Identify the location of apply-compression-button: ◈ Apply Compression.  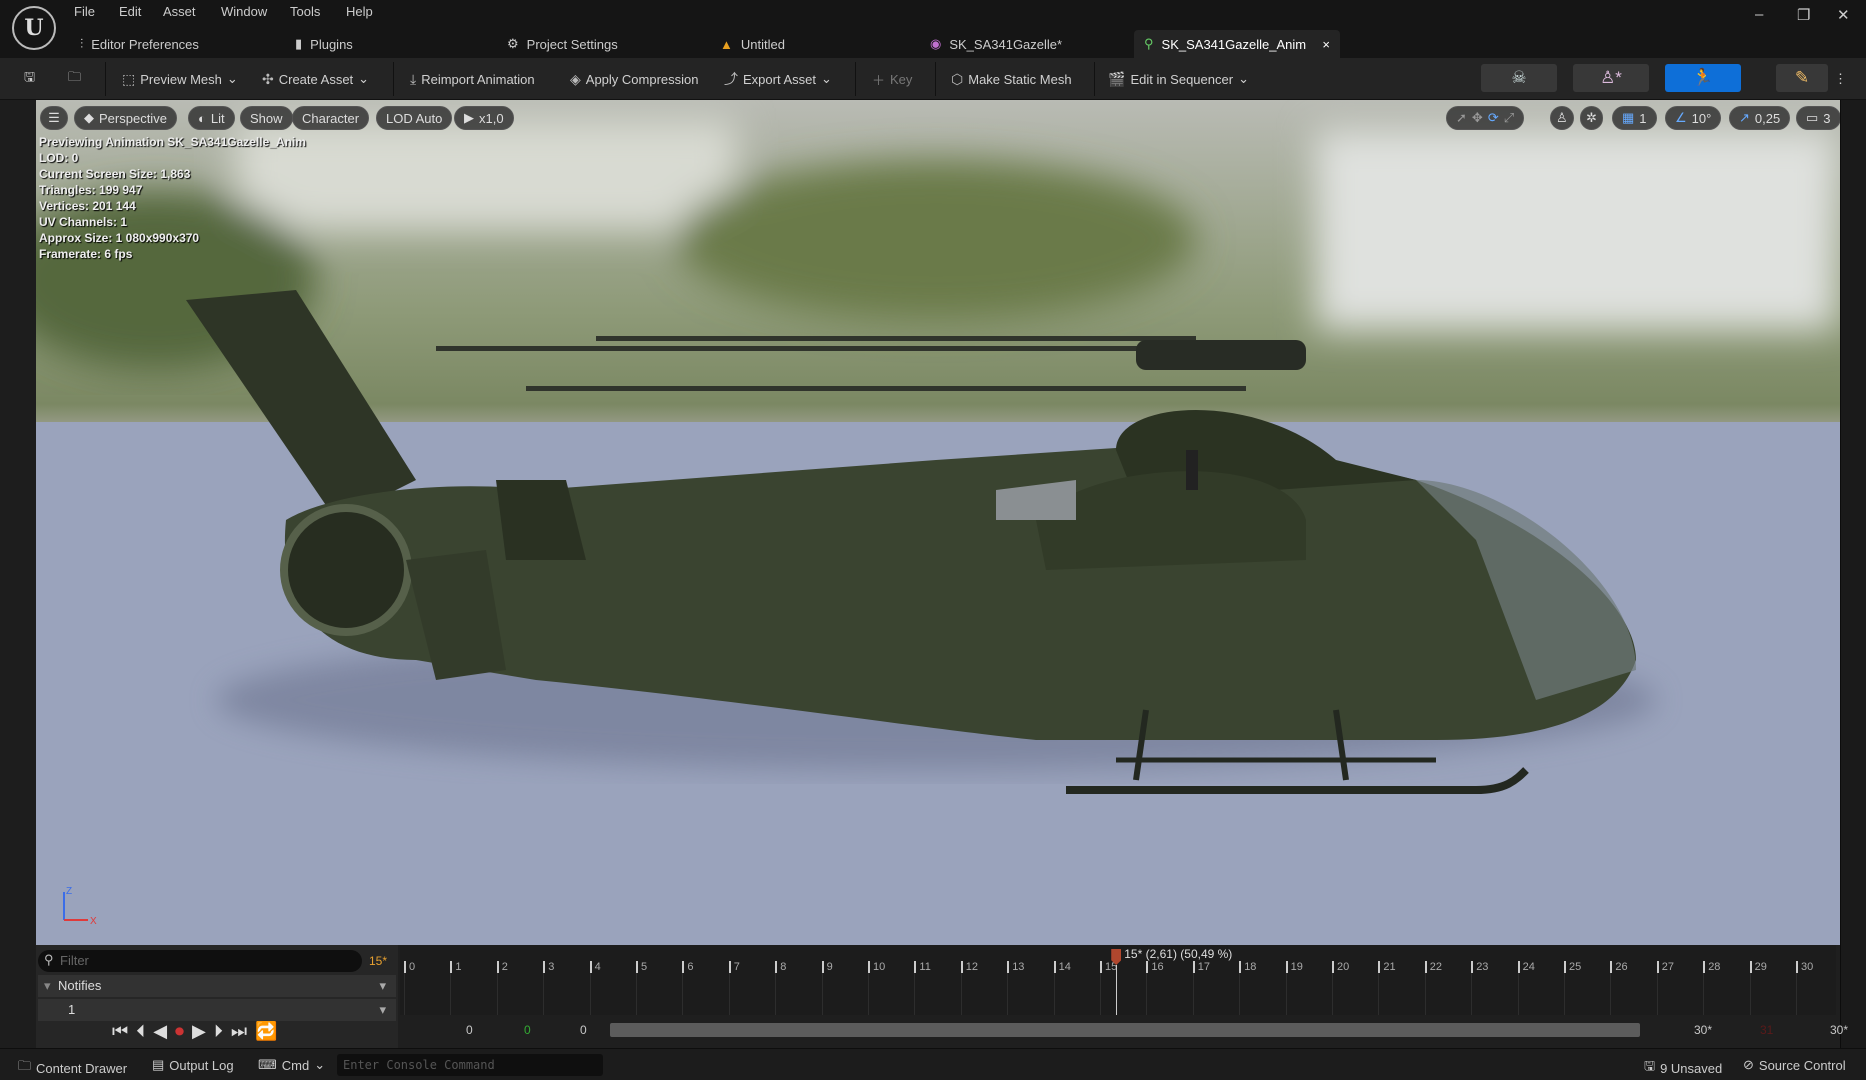
(634, 79).